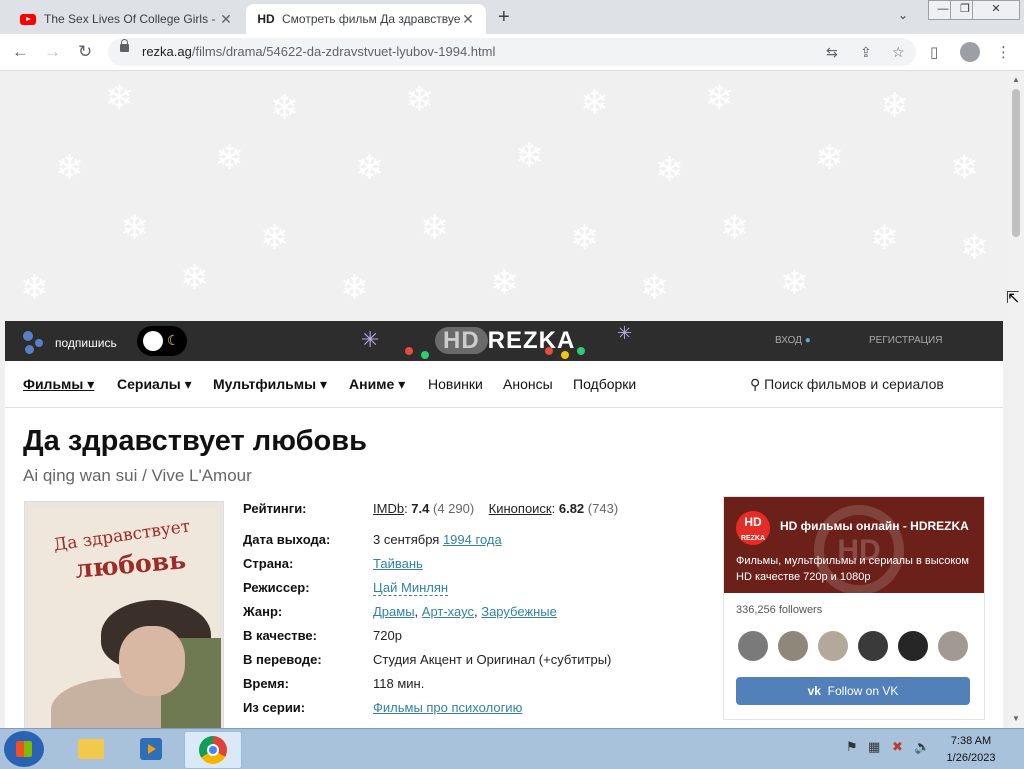  I want to click on subscribe-link: подпишись, so click(70, 343).